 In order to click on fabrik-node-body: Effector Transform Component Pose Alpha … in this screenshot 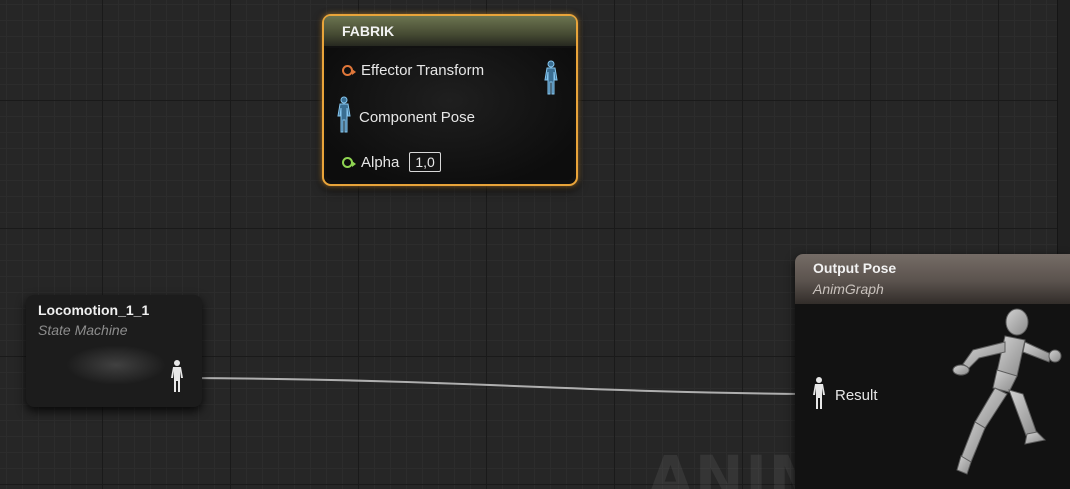, I will do `click(450, 114)`.